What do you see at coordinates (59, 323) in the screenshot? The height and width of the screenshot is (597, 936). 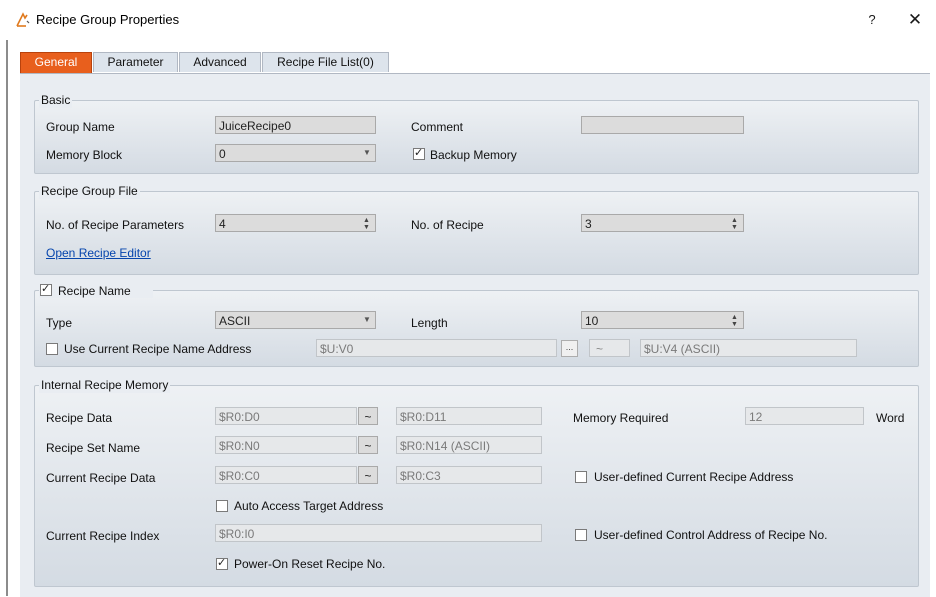 I see `type-label: Type` at bounding box center [59, 323].